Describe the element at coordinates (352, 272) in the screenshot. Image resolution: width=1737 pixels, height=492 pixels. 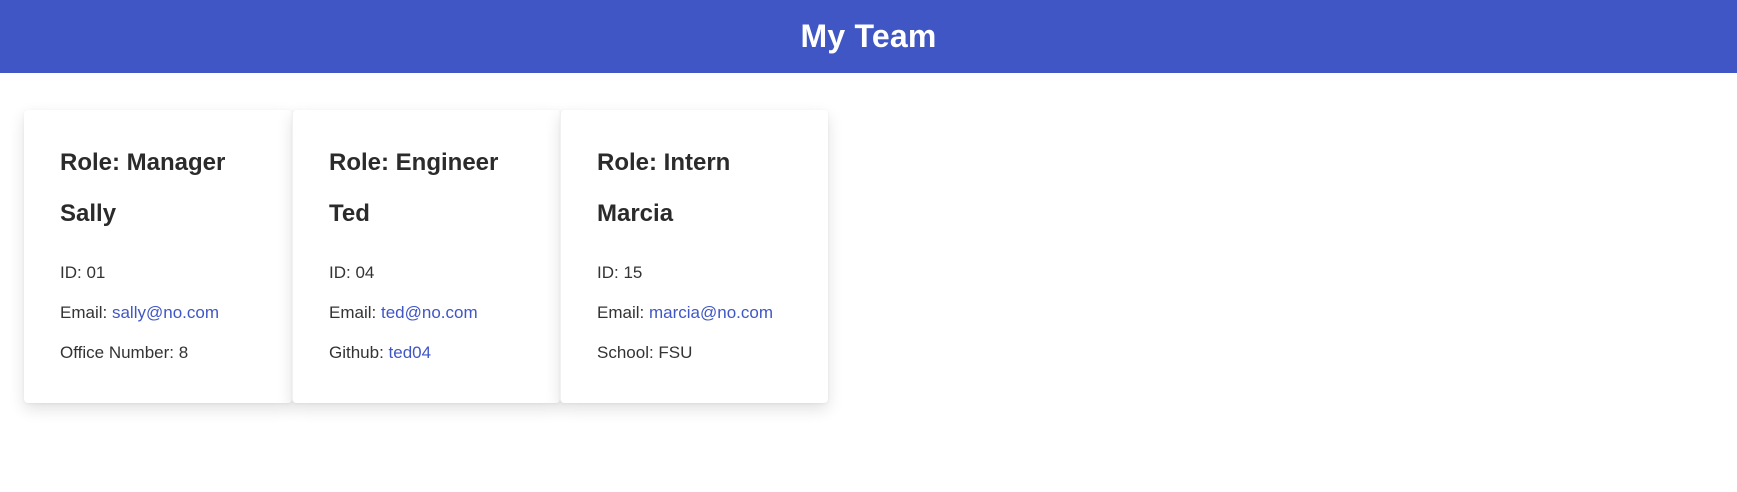
I see `employee-id: ID: 04` at that location.